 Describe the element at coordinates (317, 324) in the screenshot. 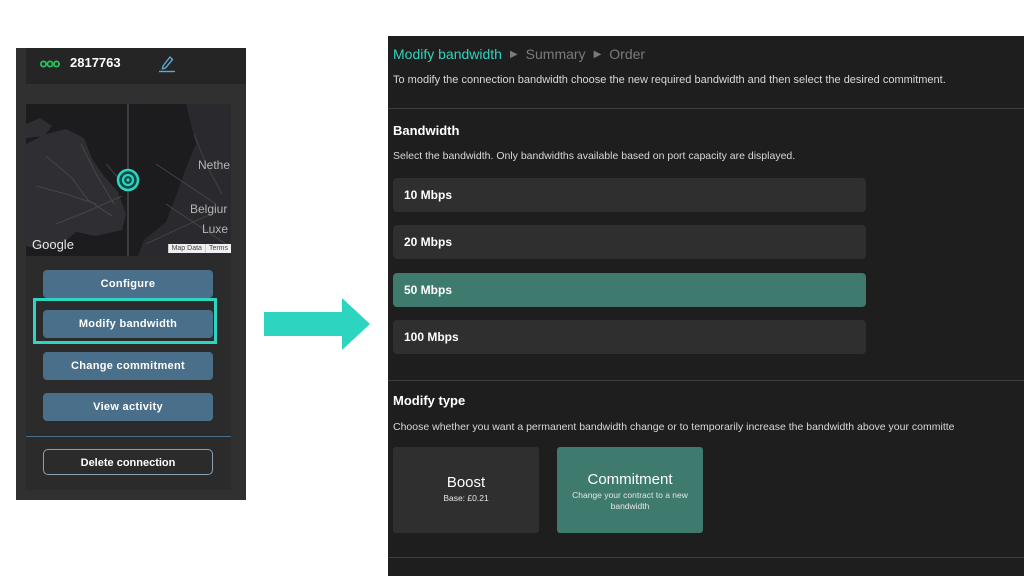

I see `right-arrow-icon` at that location.